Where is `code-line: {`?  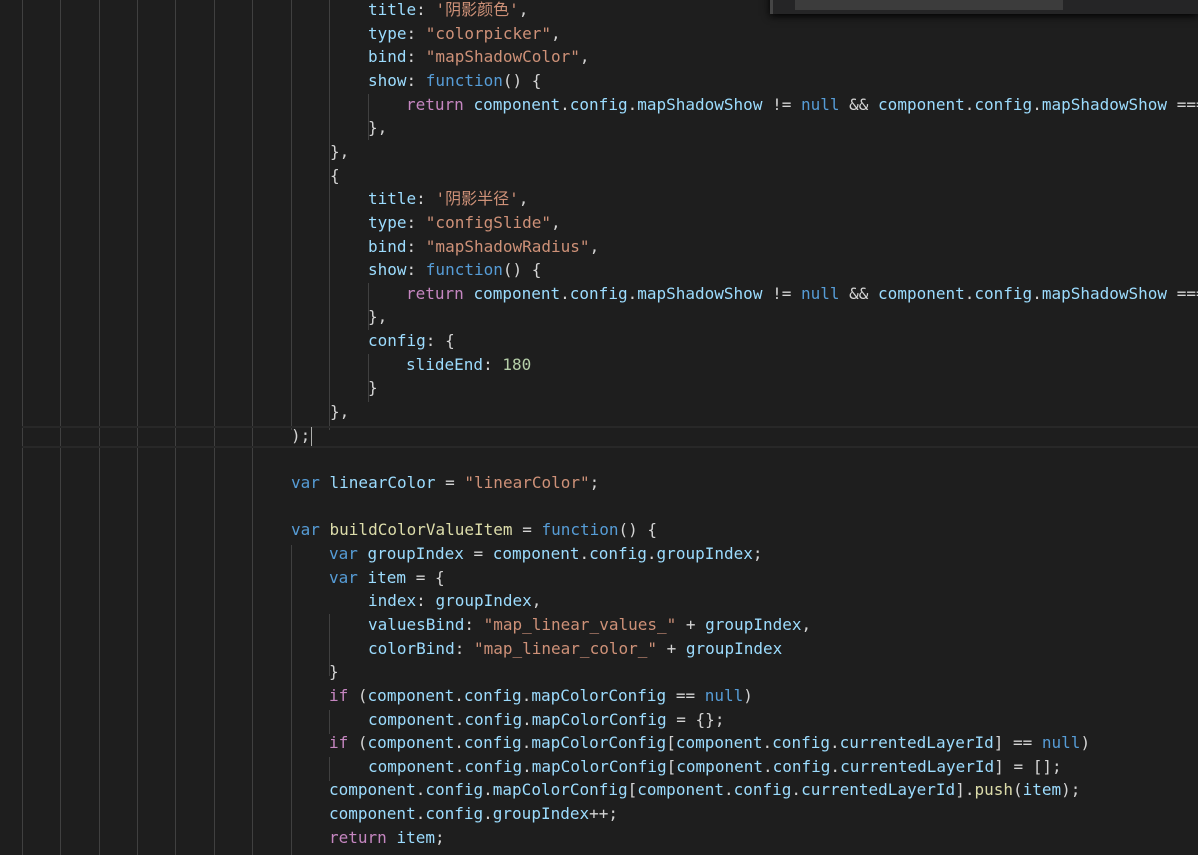 code-line: { is located at coordinates (335, 175).